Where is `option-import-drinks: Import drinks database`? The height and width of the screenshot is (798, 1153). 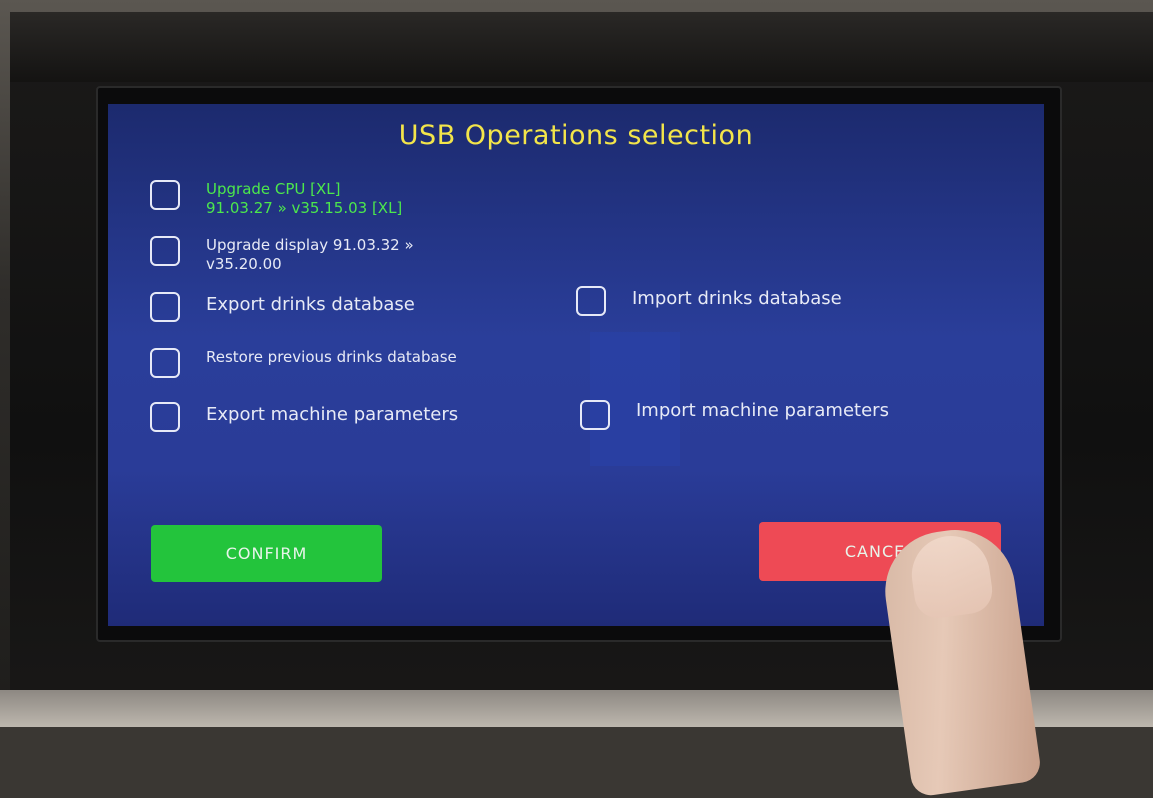 option-import-drinks: Import drinks database is located at coordinates (709, 301).